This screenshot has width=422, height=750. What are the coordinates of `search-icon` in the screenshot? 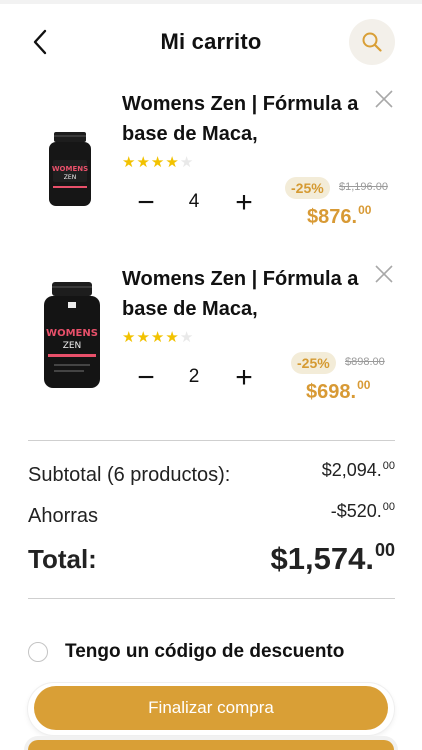 It's located at (372, 42).